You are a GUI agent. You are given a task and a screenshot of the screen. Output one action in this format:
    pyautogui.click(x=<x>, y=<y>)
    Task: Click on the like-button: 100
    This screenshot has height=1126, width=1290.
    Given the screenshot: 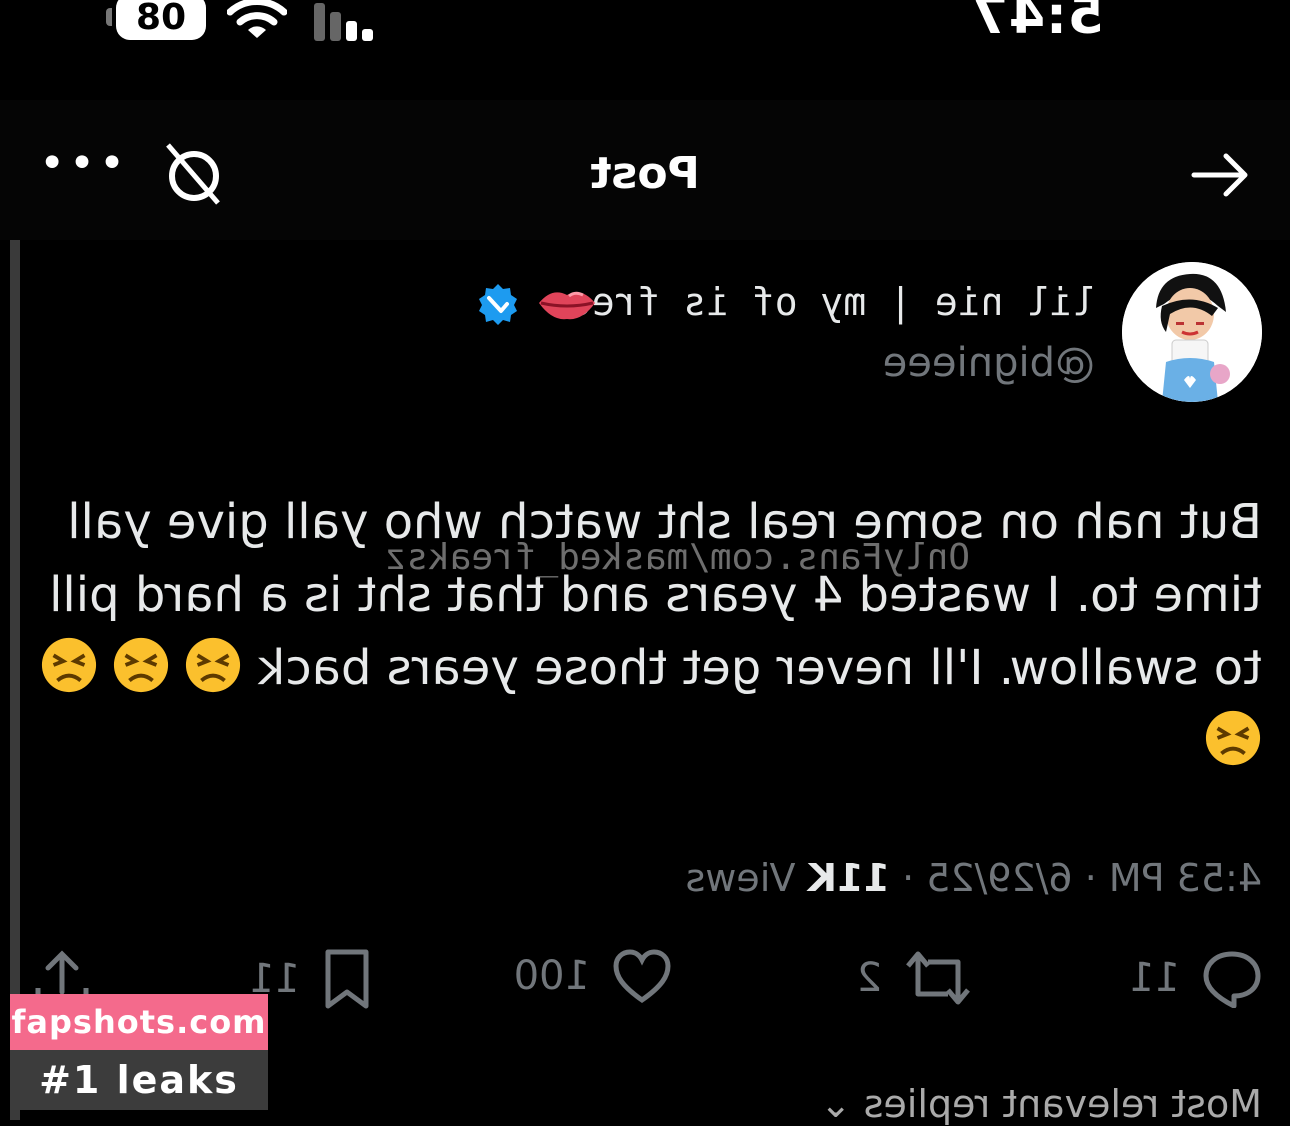 What is the action you would take?
    pyautogui.click(x=593, y=976)
    